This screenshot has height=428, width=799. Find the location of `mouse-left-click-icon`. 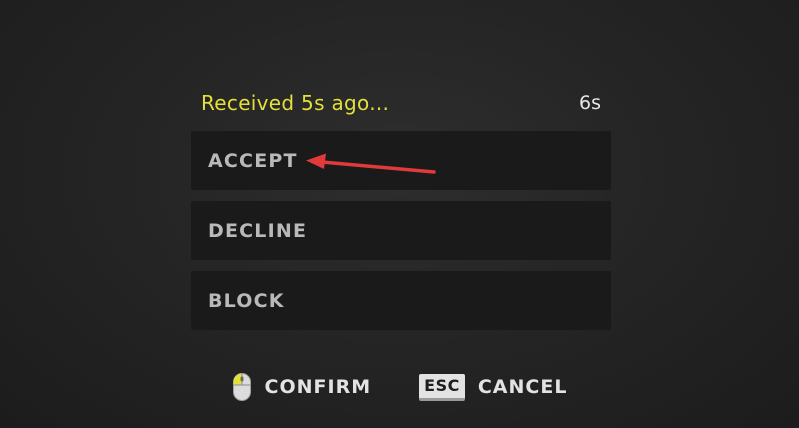

mouse-left-click-icon is located at coordinates (242, 387).